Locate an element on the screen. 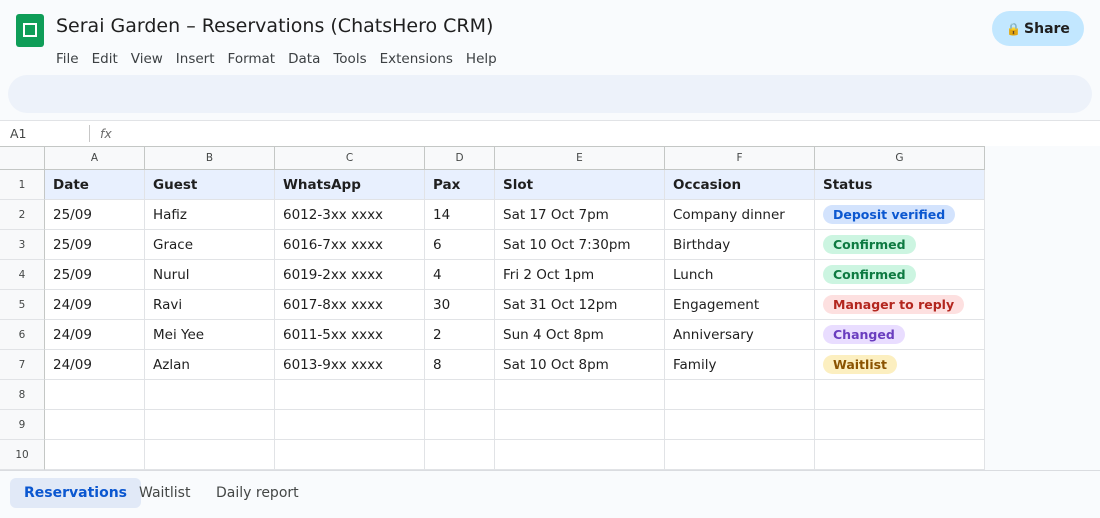  cell-b7: Azlan is located at coordinates (210, 365).